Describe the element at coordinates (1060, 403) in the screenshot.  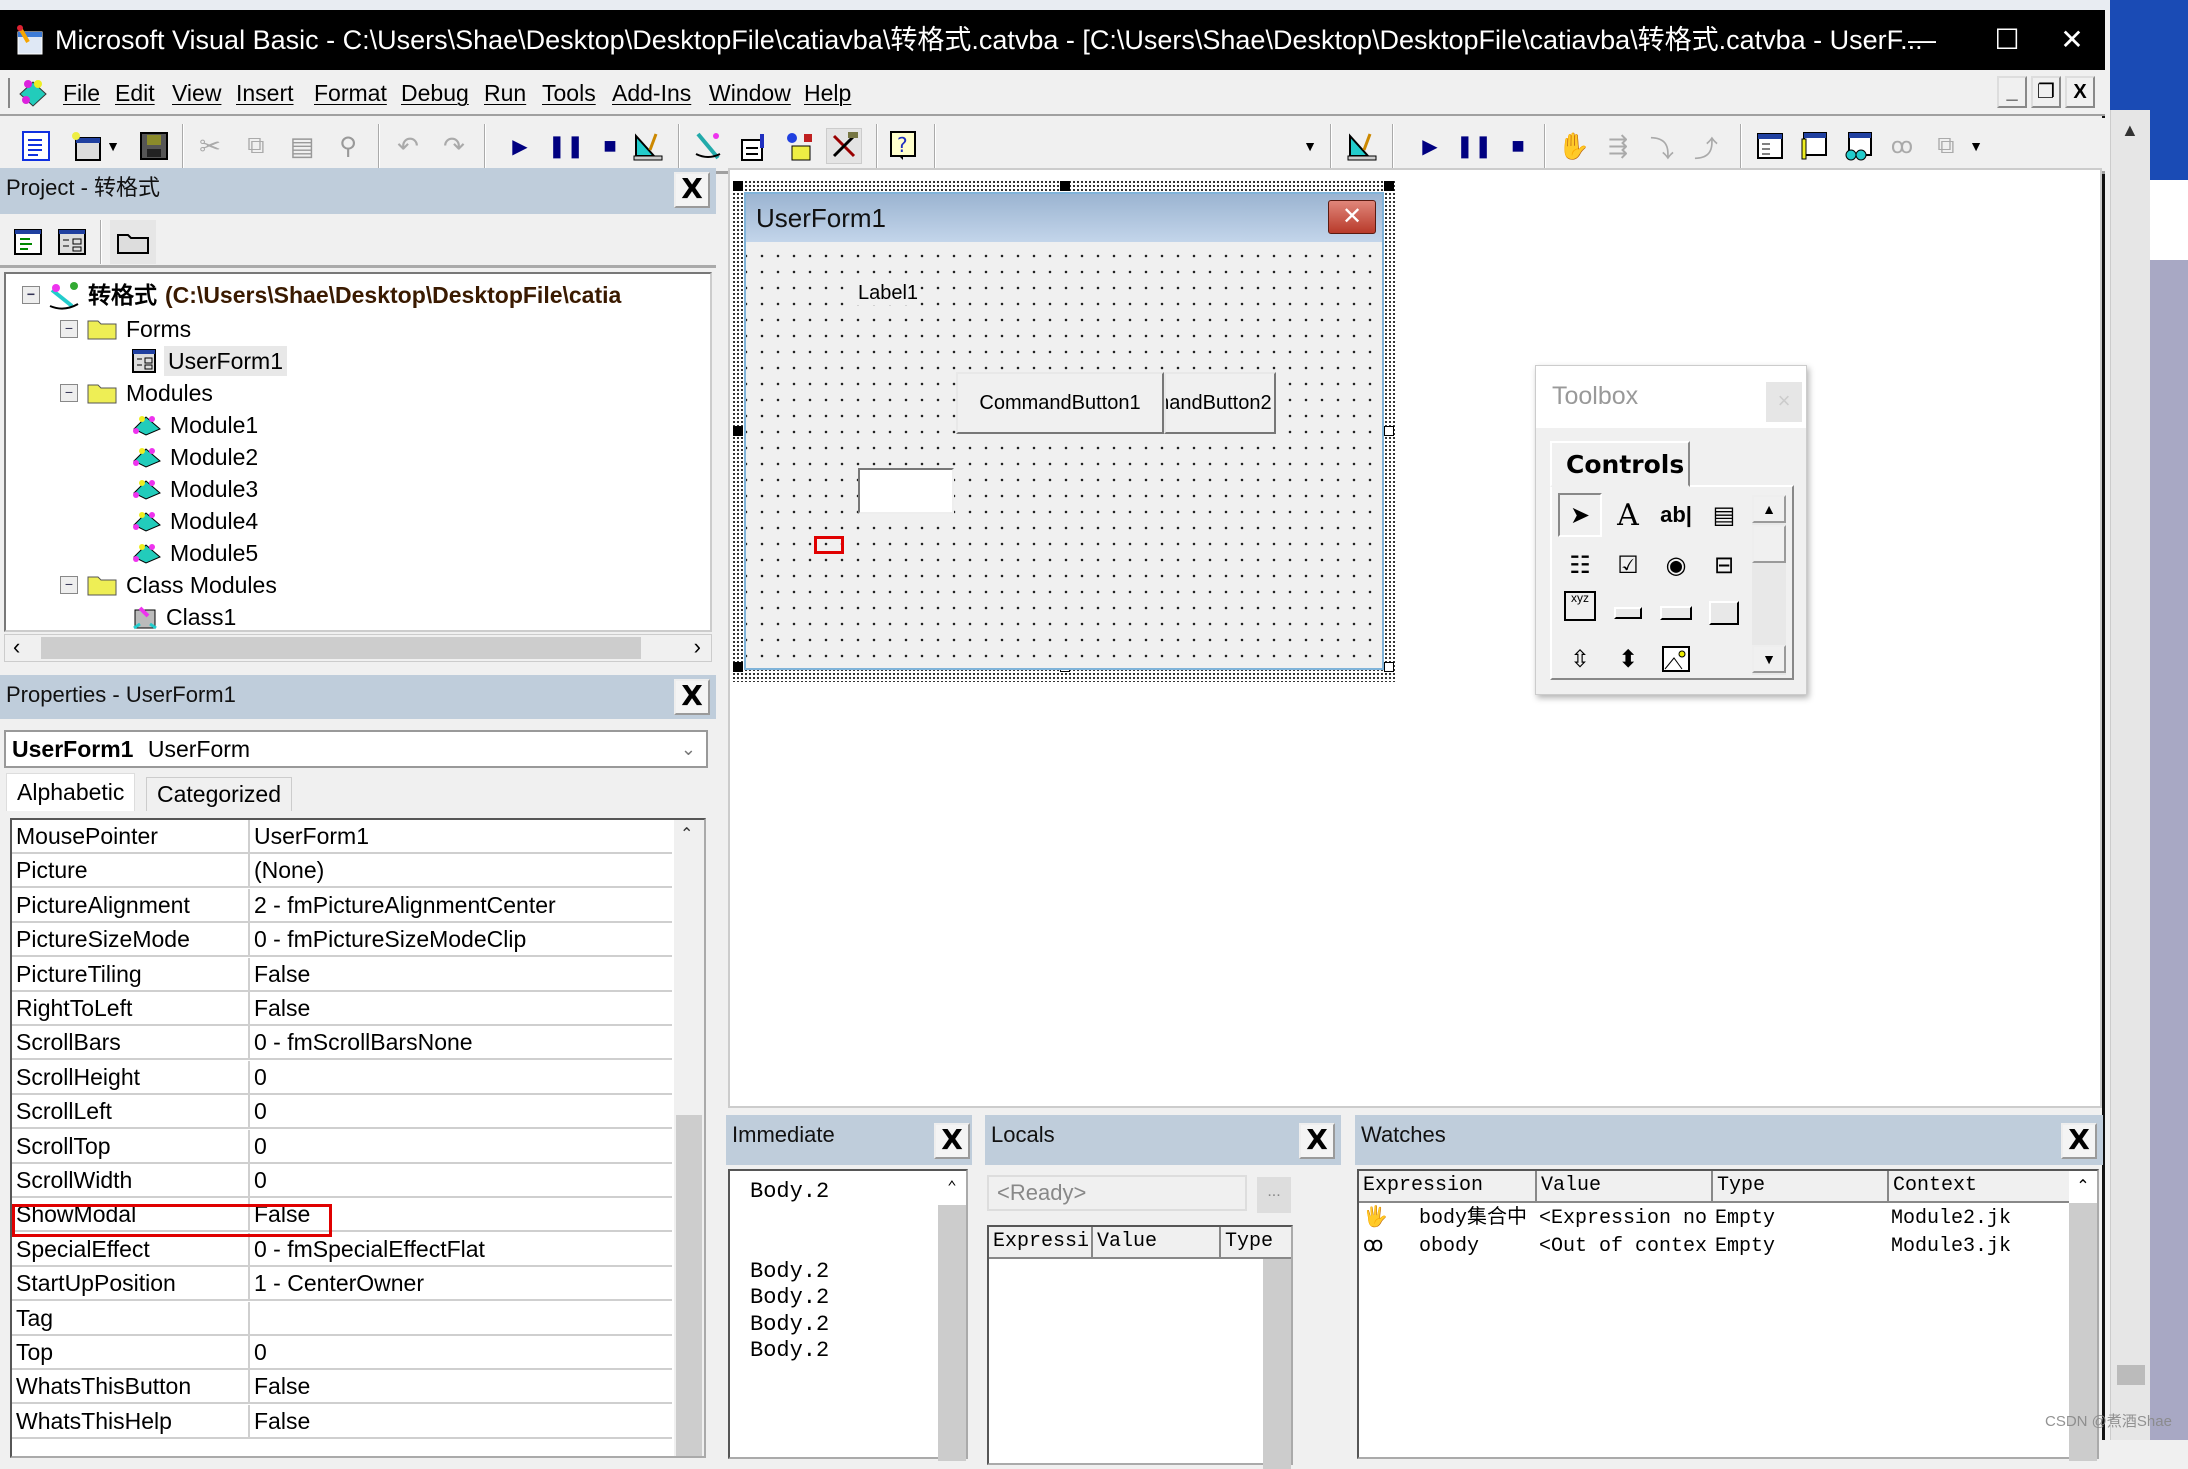
I see `command-button-1: CommandButton1` at that location.